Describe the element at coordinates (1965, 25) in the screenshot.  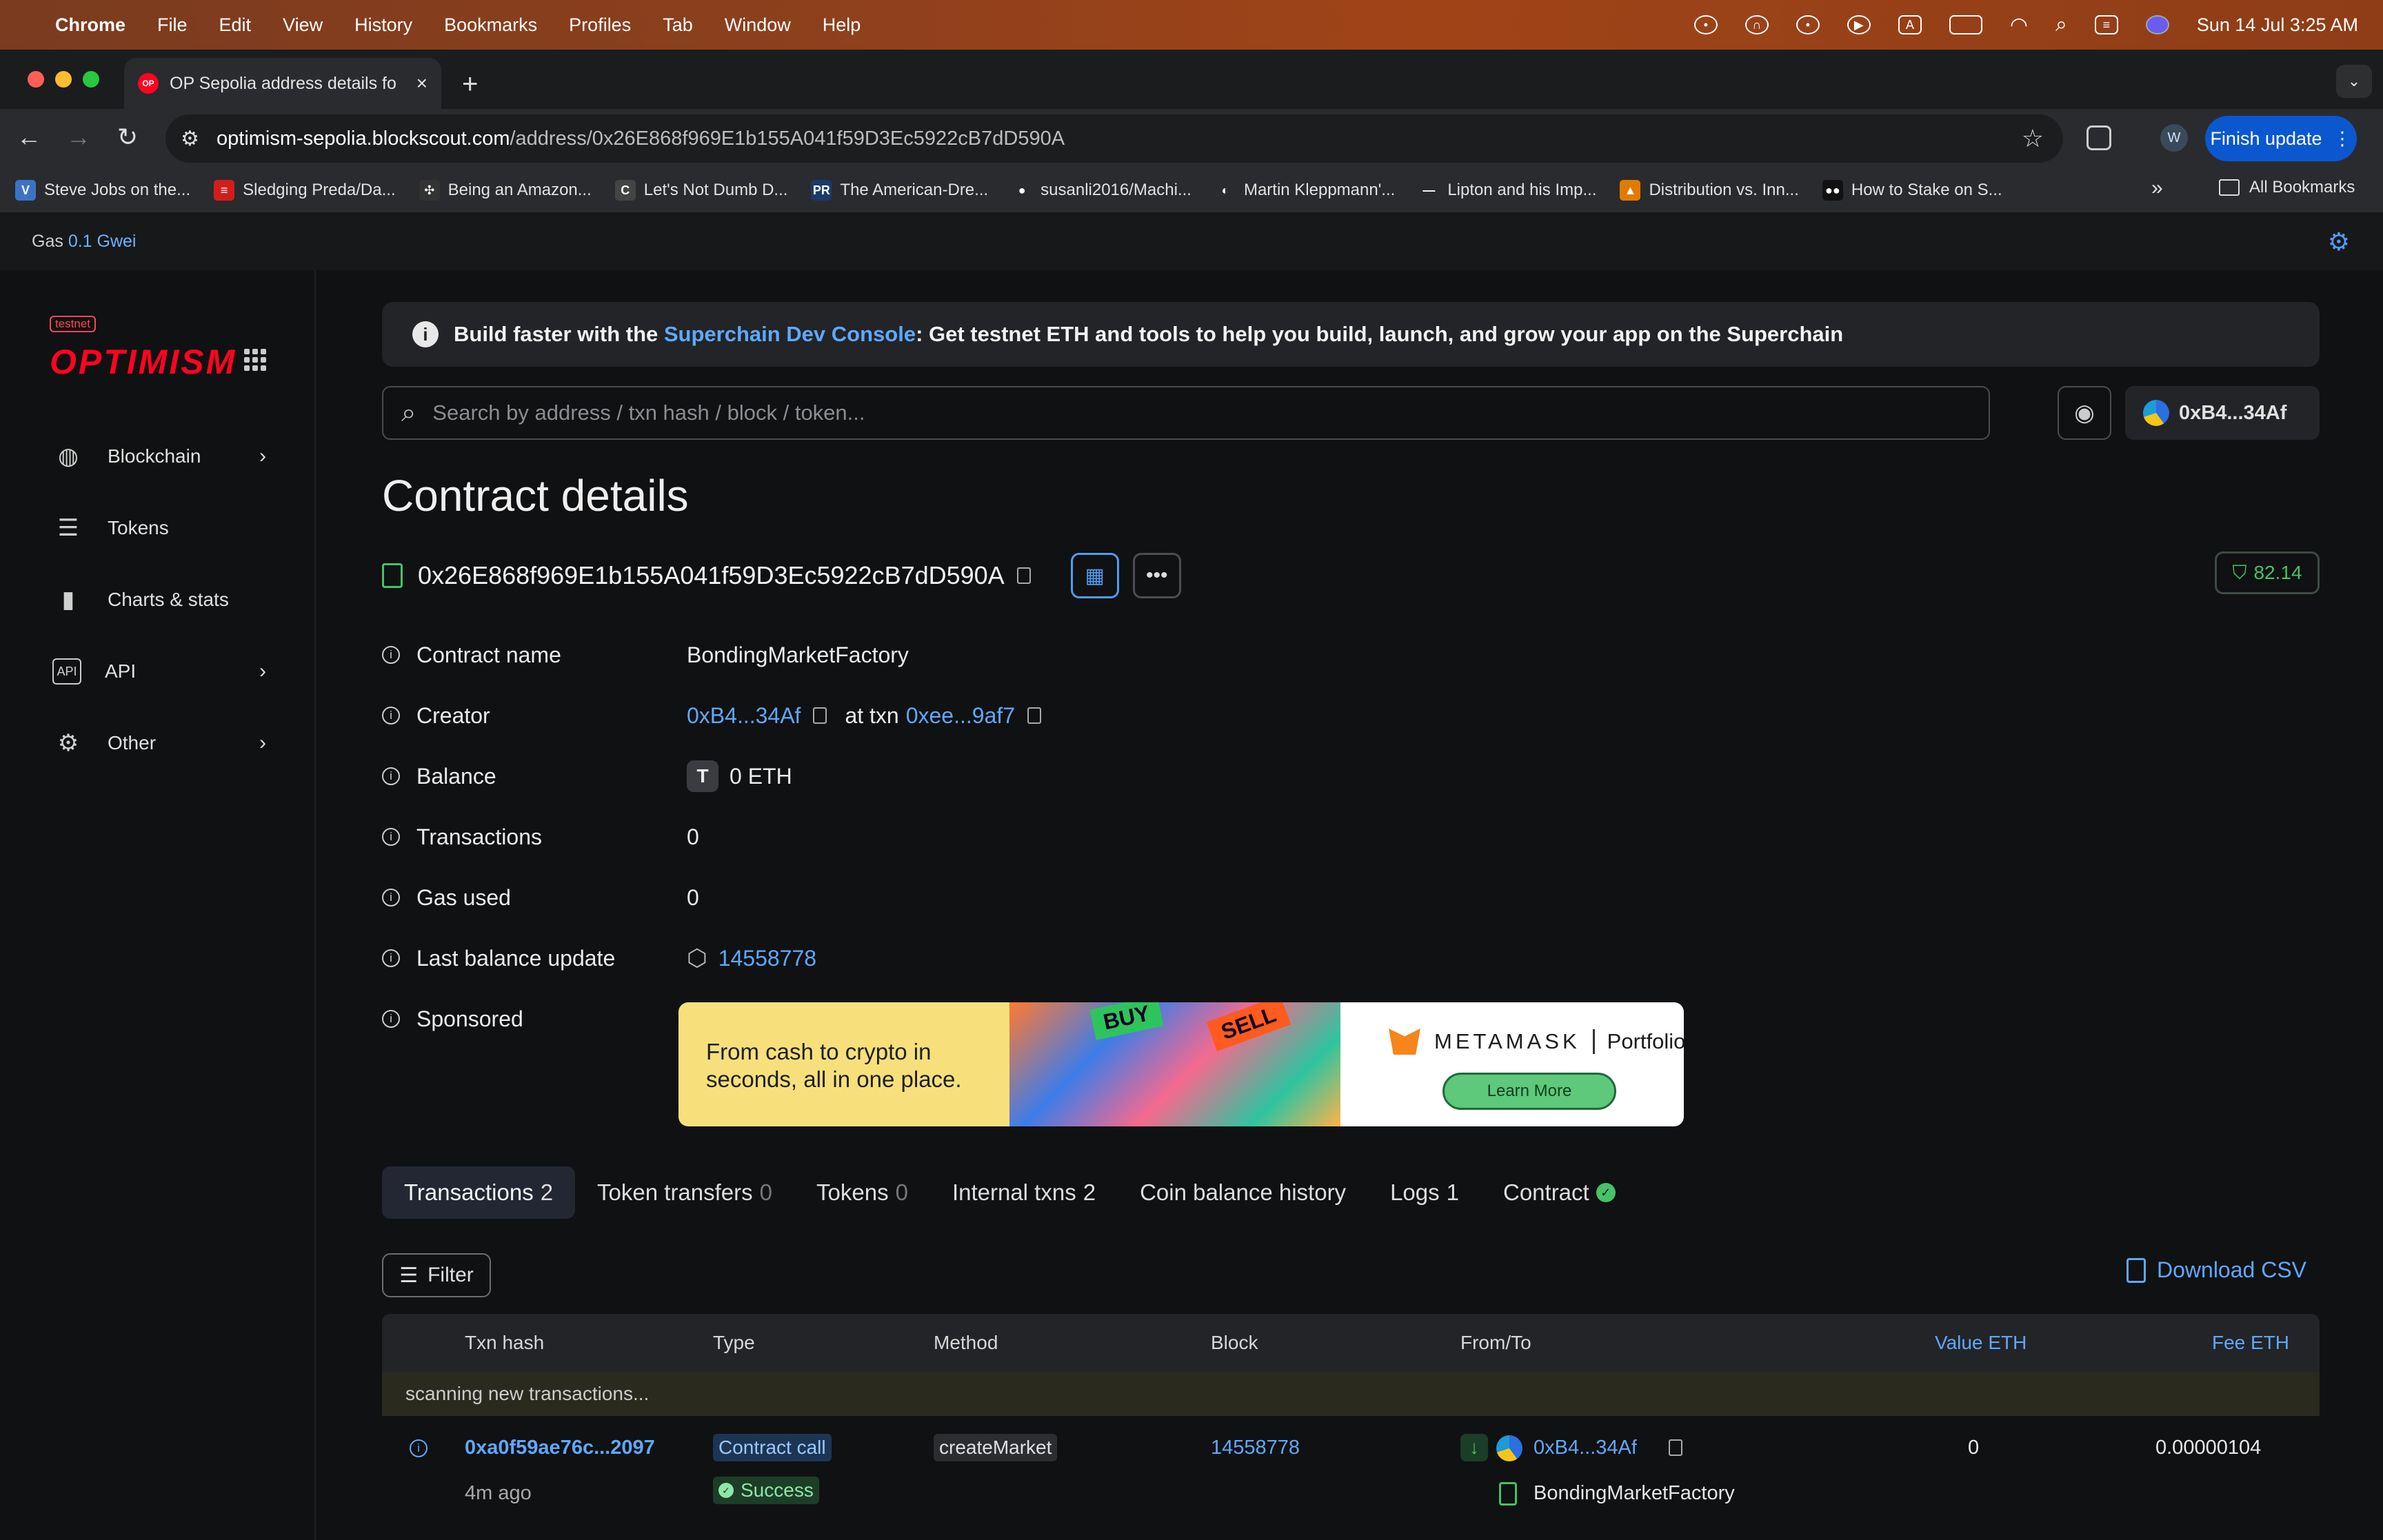
I see `battery-icon` at that location.